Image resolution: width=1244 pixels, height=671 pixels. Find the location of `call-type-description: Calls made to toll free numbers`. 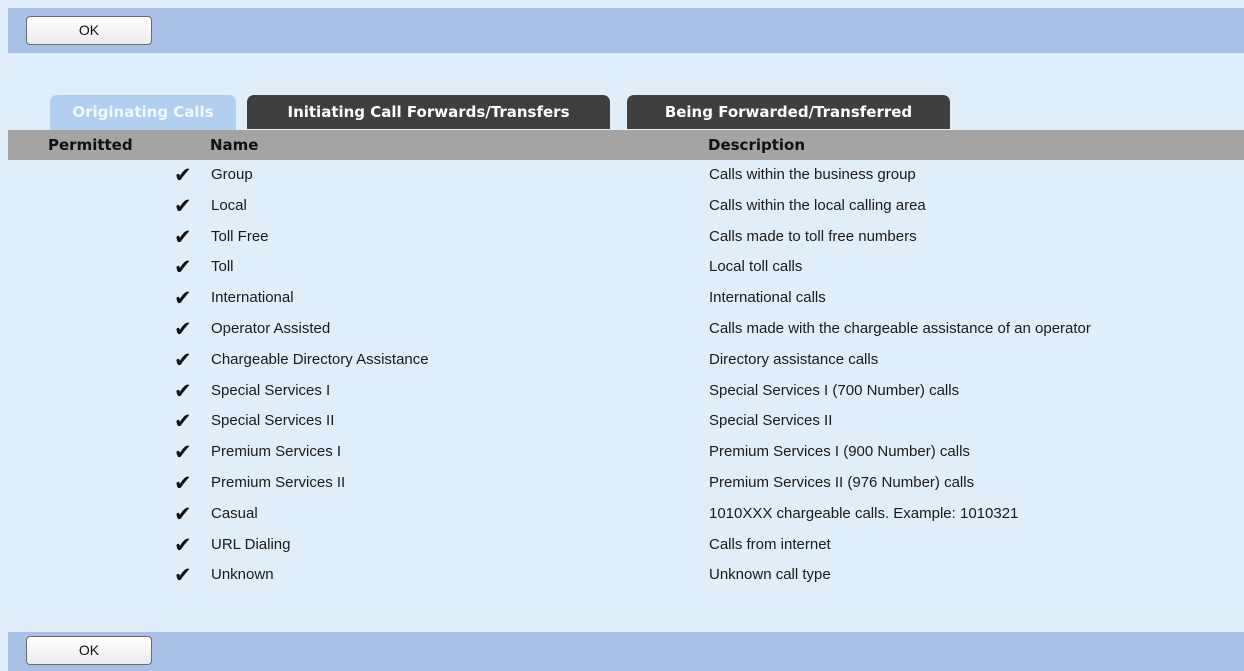

call-type-description: Calls made to toll free numbers is located at coordinates (813, 236).